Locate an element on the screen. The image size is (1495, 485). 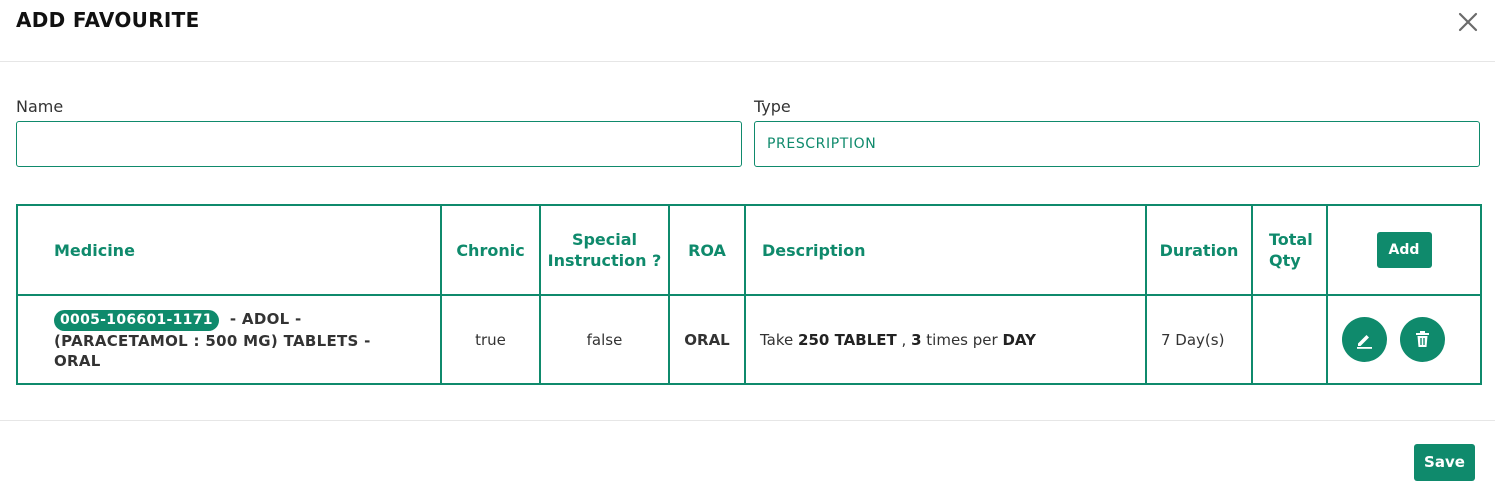
header-description: Description is located at coordinates (945, 250).